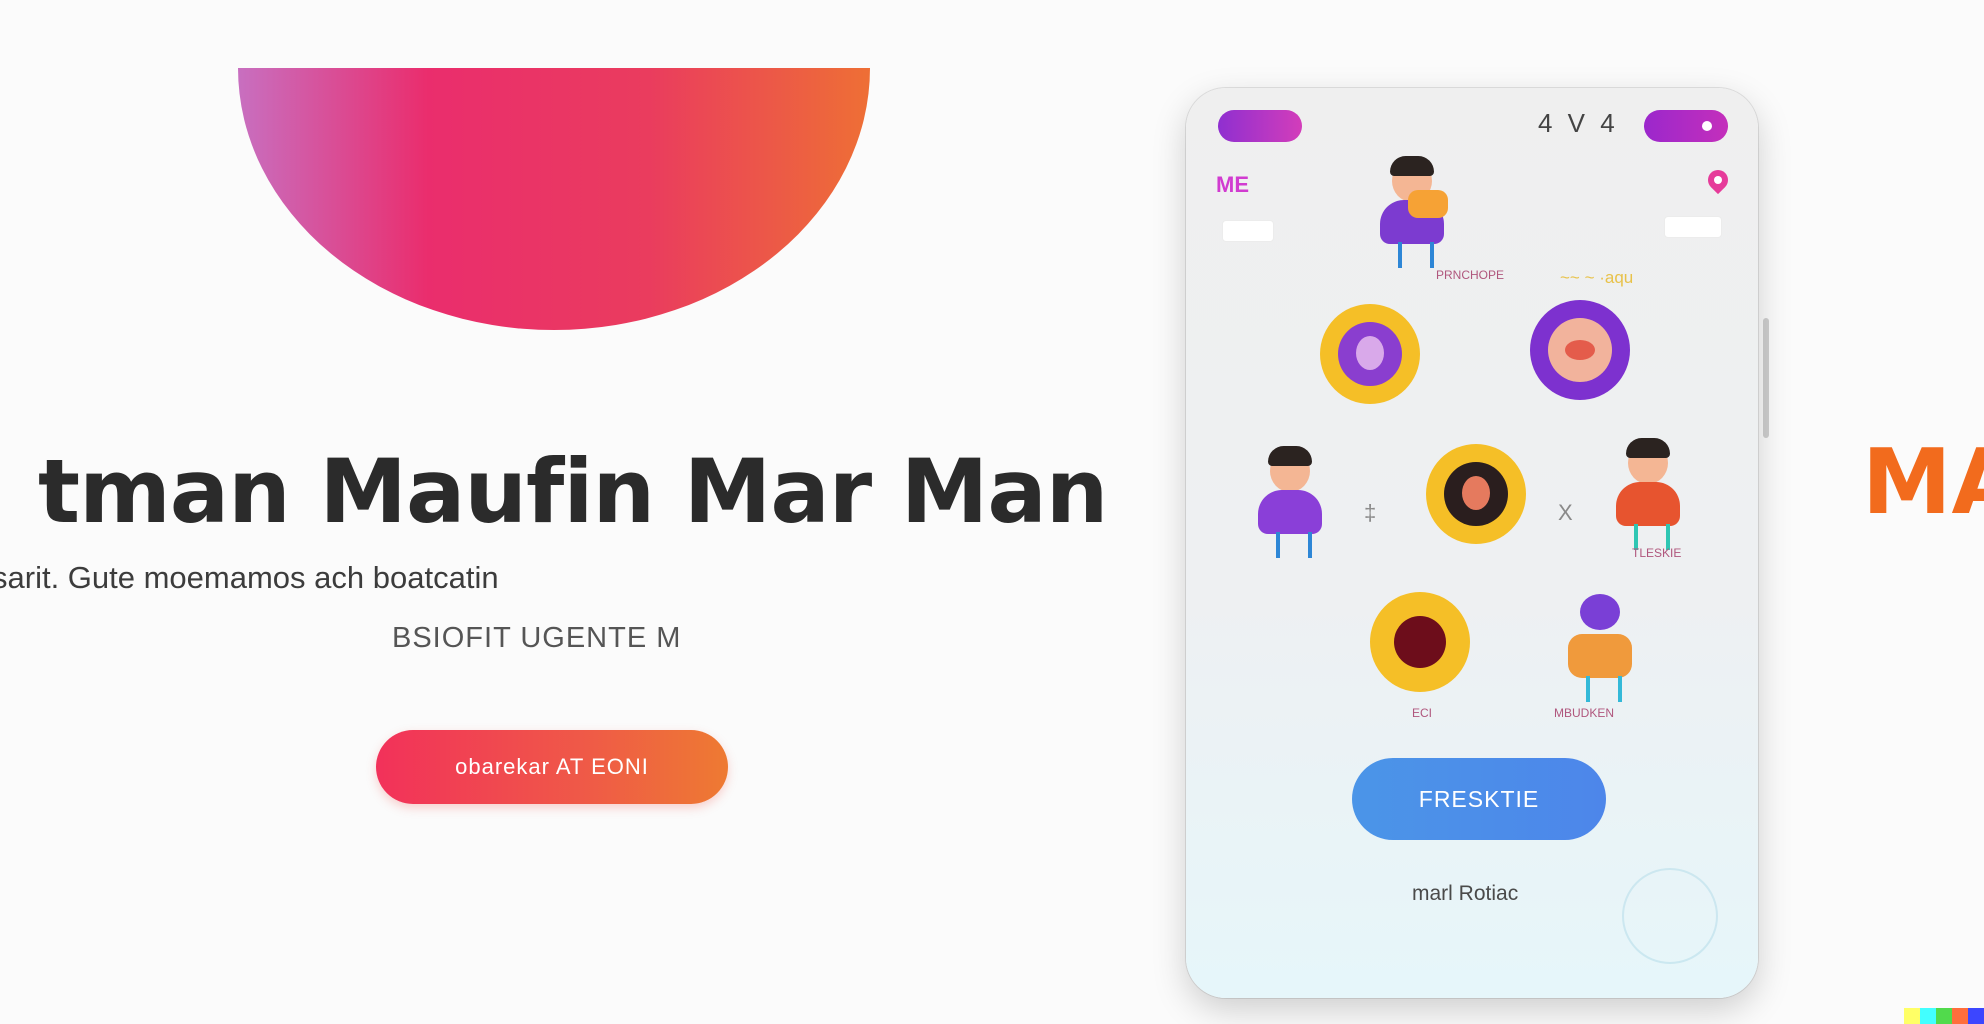 This screenshot has height=1024, width=1984. Describe the element at coordinates (1707, 126) in the screenshot. I see `toggle-dot-icon` at that location.